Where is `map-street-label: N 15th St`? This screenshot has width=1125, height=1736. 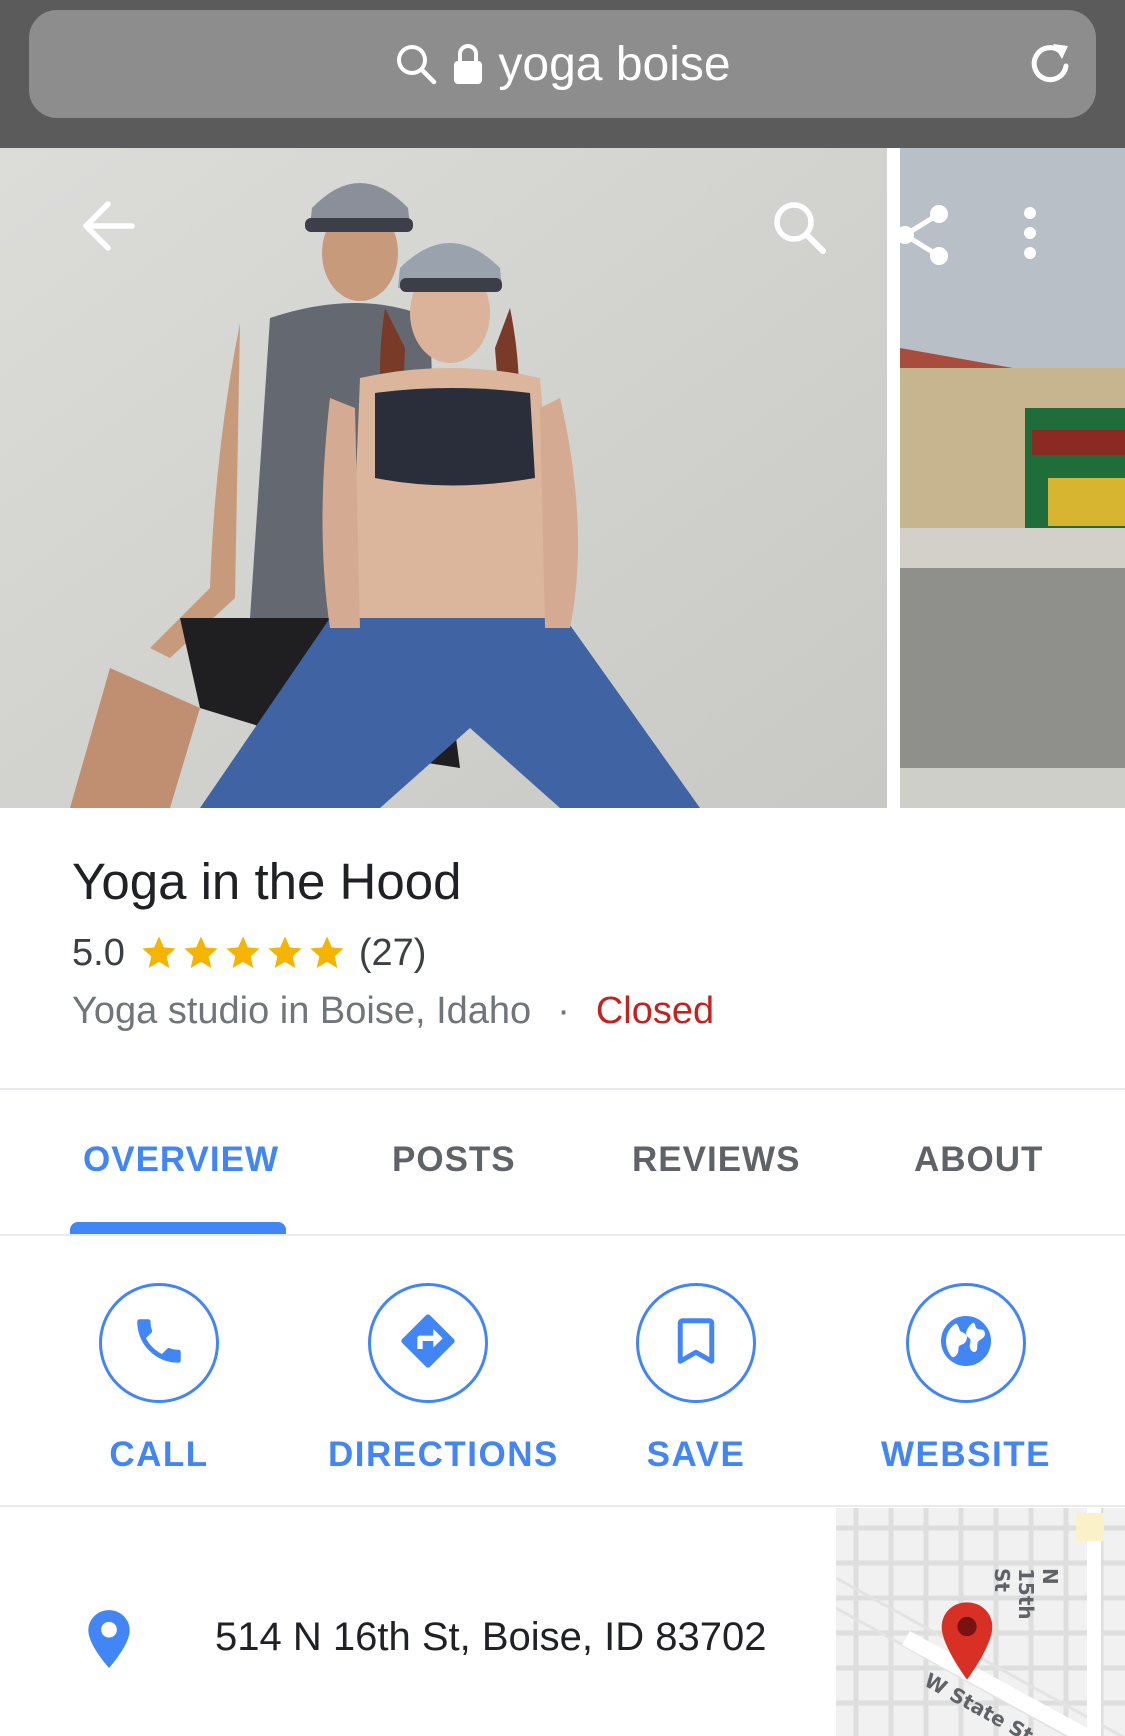
map-street-label: N 15th St is located at coordinates (1026, 1594).